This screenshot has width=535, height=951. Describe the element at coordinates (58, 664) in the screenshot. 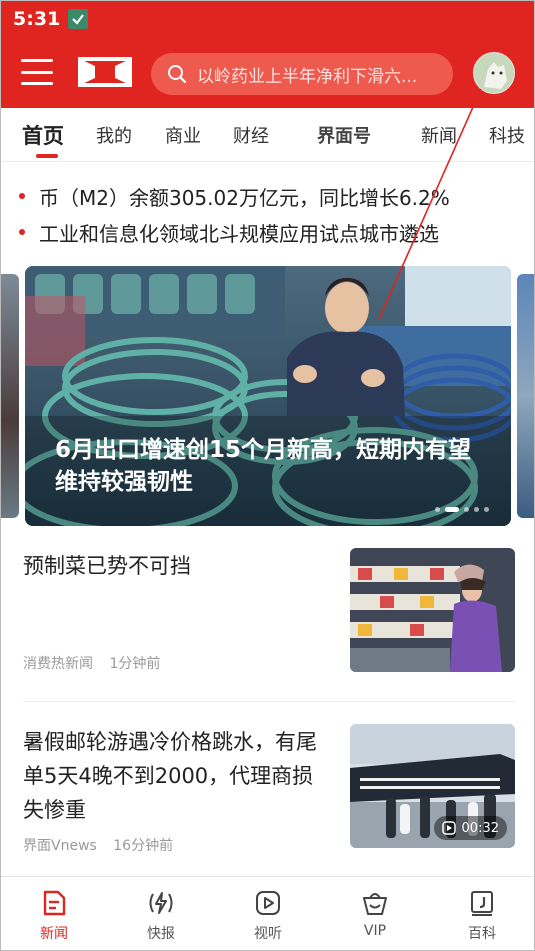

I see `news-source: 消费热新闻` at that location.